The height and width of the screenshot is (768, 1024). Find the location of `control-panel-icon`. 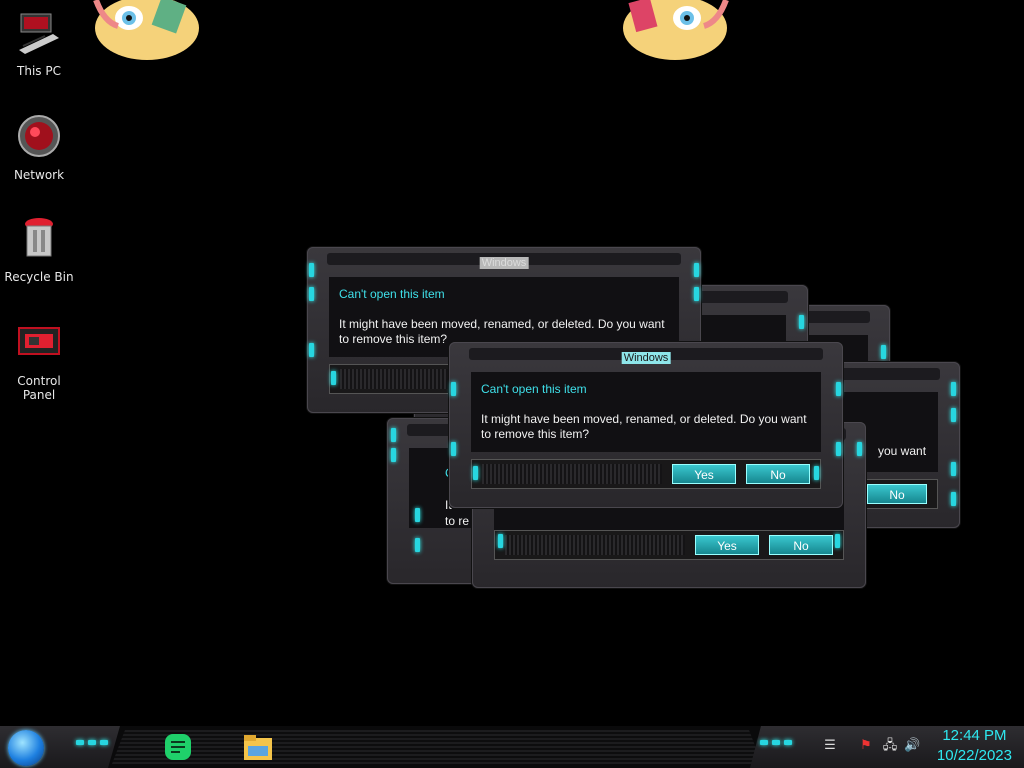

control-panel-icon is located at coordinates (39, 341).